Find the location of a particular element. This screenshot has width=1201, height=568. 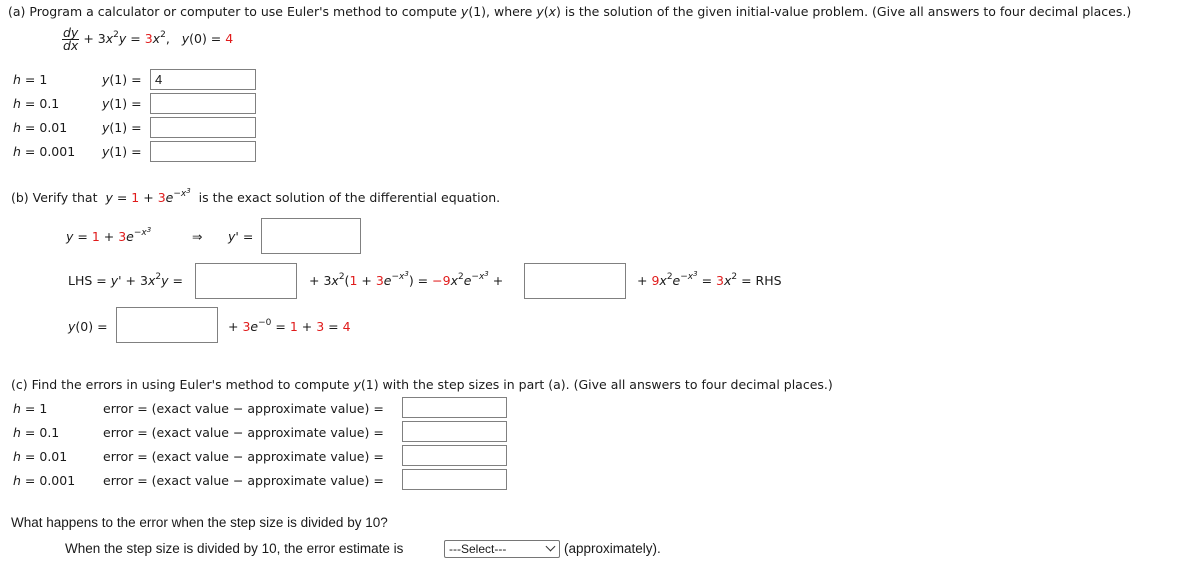

equation-lhs: + 3x2y = is located at coordinates (112, 38).